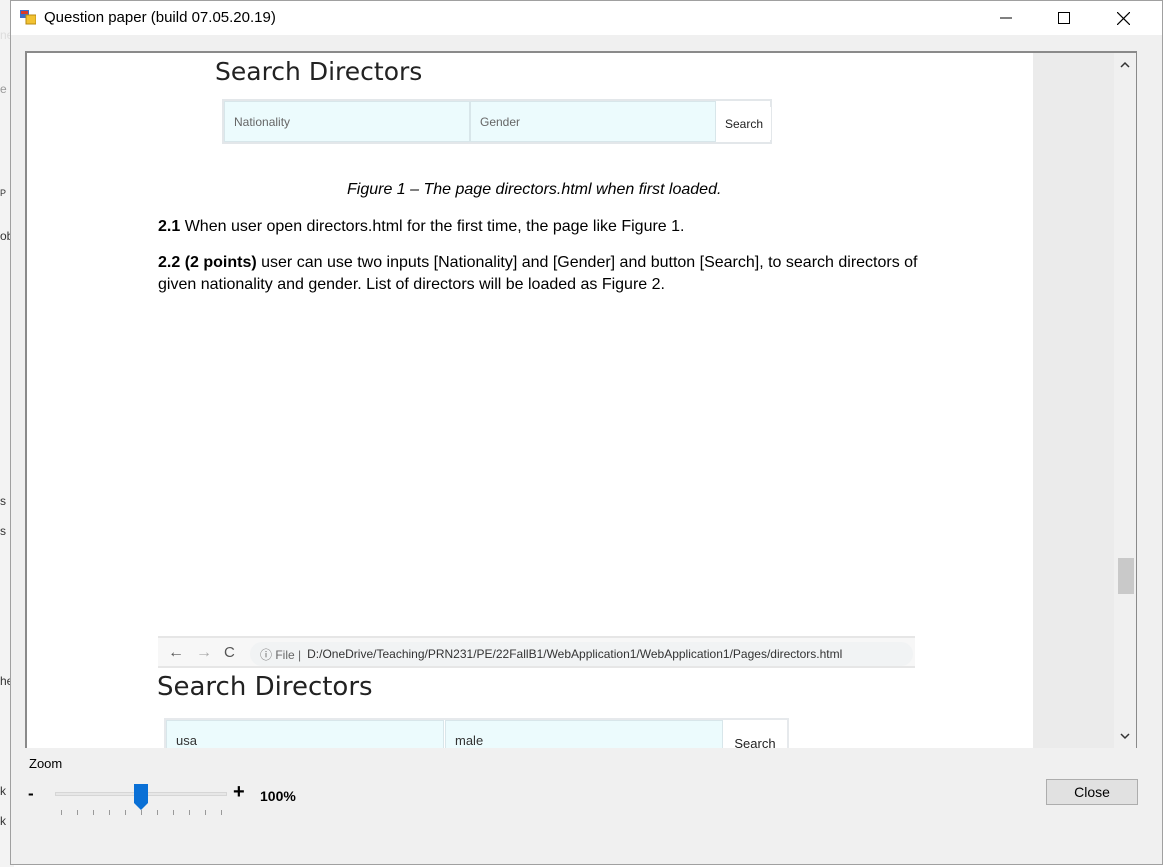 The image size is (1163, 867). Describe the element at coordinates (278, 796) in the screenshot. I see `zoom-value: 100%` at that location.